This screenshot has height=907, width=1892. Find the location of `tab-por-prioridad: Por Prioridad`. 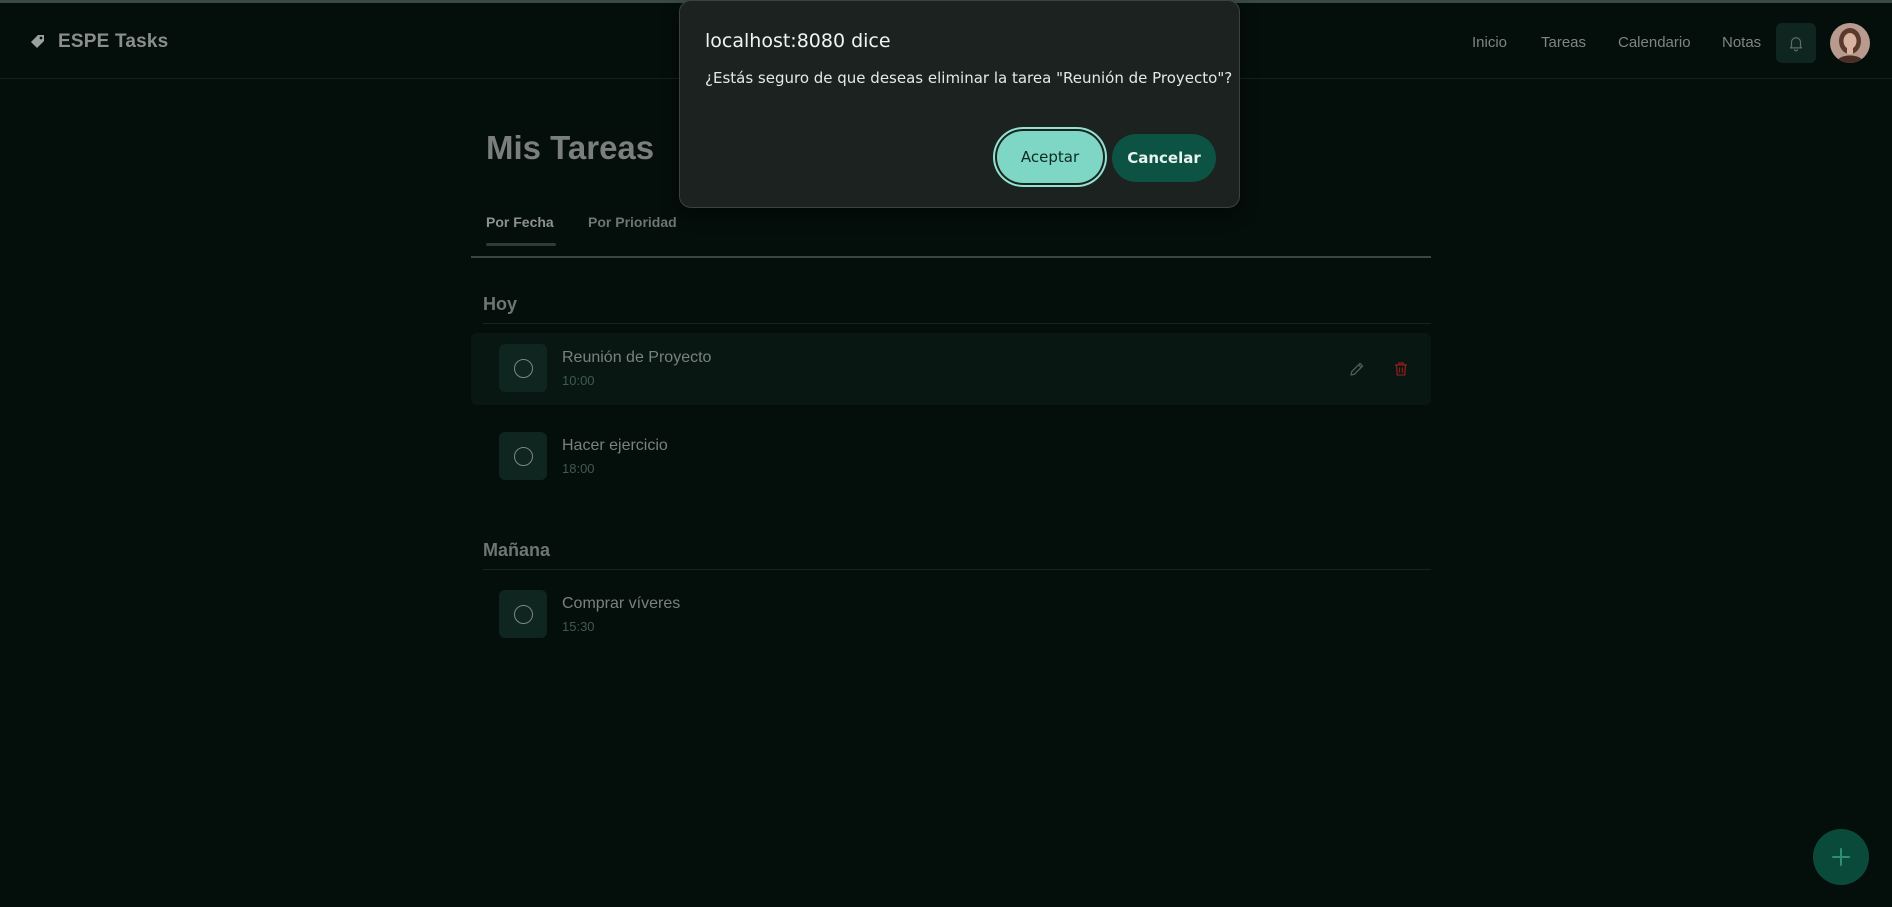

tab-por-prioridad: Por Prioridad is located at coordinates (632, 222).